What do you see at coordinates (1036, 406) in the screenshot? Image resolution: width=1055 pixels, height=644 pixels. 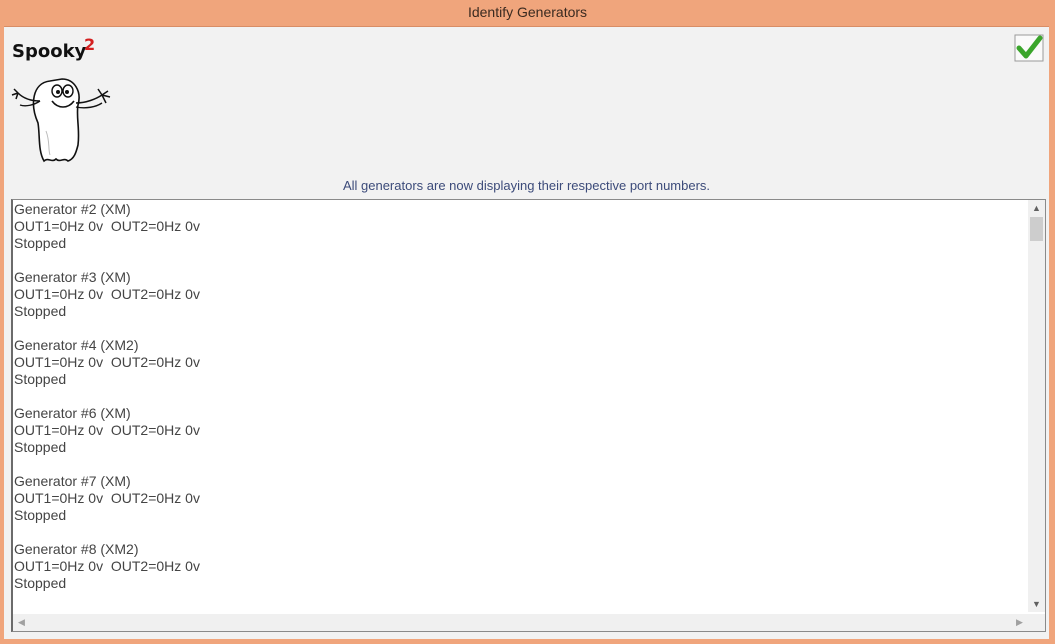 I see `vertical-scrollbar: ▲ ▼` at bounding box center [1036, 406].